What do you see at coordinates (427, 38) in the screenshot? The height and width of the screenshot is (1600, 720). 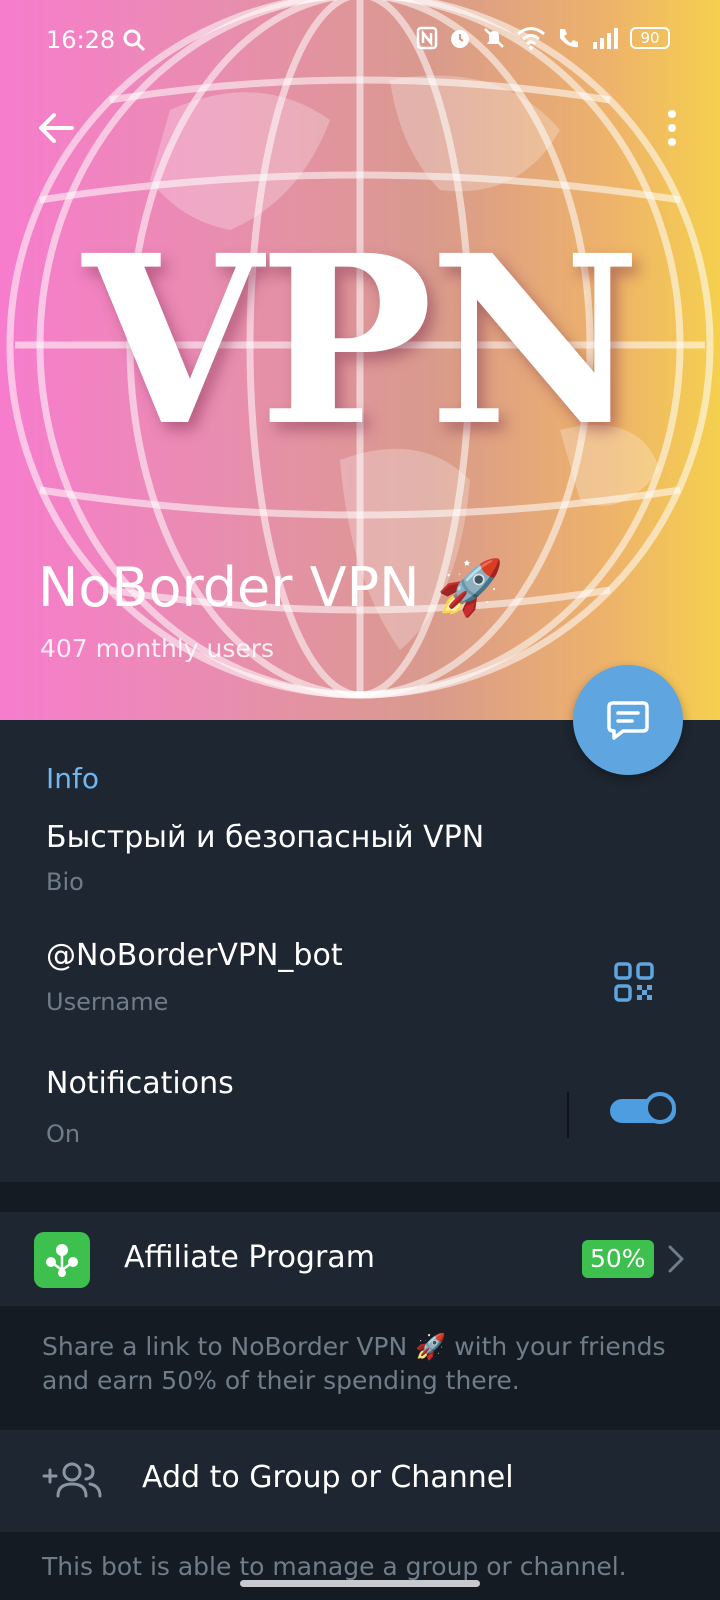 I see `nfc-icon` at bounding box center [427, 38].